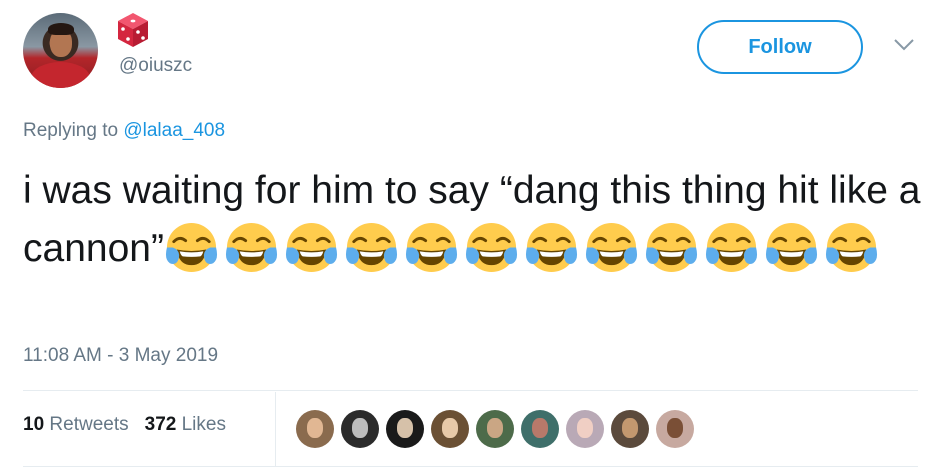 This screenshot has width=940, height=472. What do you see at coordinates (120, 356) in the screenshot?
I see `tweet-timestamp: 11:08 AM - 3 May 2019` at bounding box center [120, 356].